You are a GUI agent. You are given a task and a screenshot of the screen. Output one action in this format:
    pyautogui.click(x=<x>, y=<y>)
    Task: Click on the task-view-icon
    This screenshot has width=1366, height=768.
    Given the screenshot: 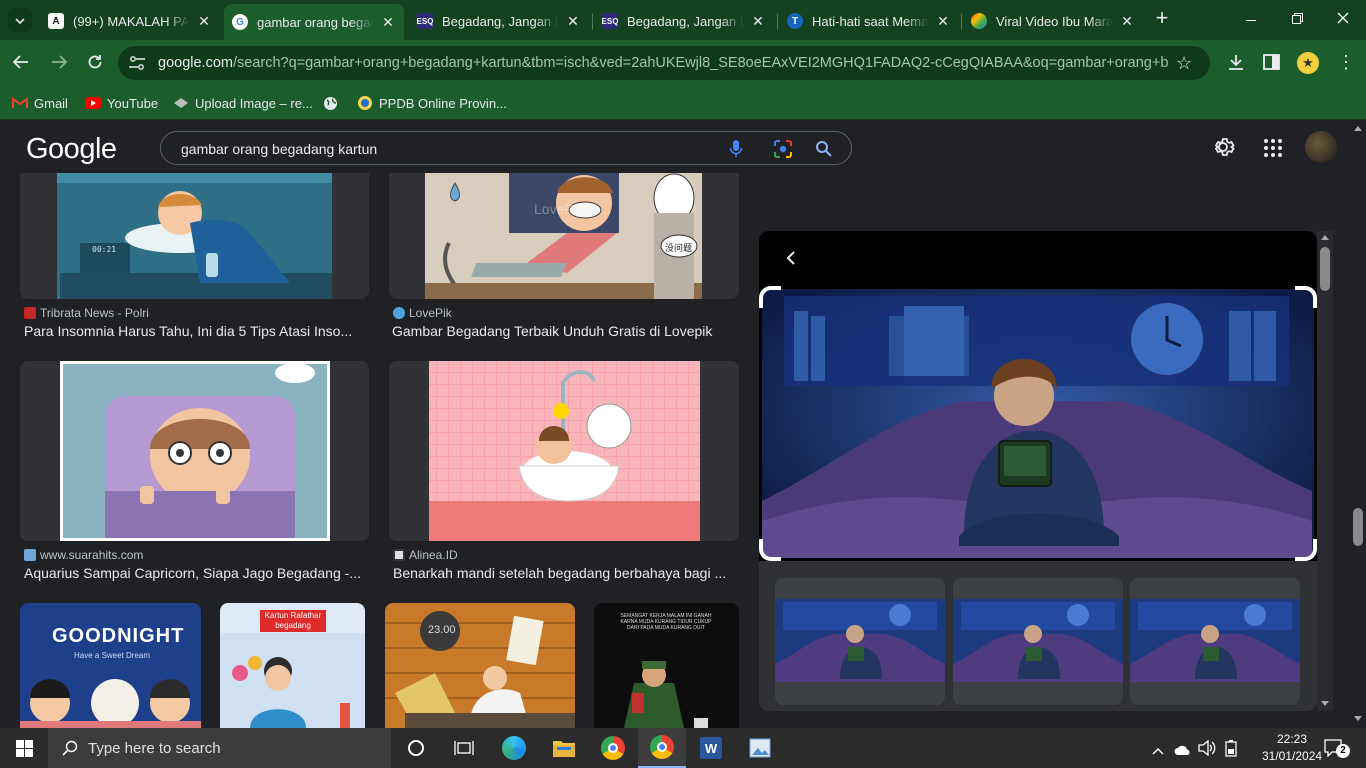 What is the action you would take?
    pyautogui.click(x=464, y=748)
    